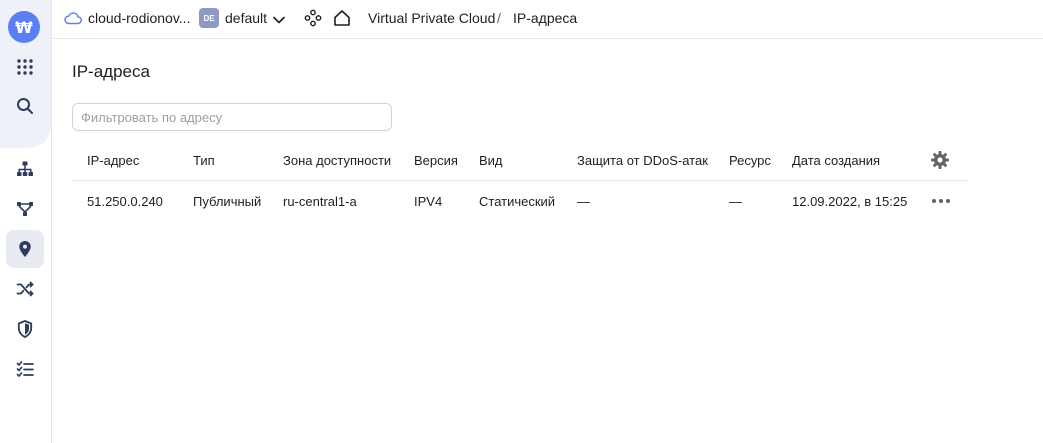  What do you see at coordinates (431, 18) in the screenshot?
I see `breadcrumb-service-link: Virtual Private Cloud` at bounding box center [431, 18].